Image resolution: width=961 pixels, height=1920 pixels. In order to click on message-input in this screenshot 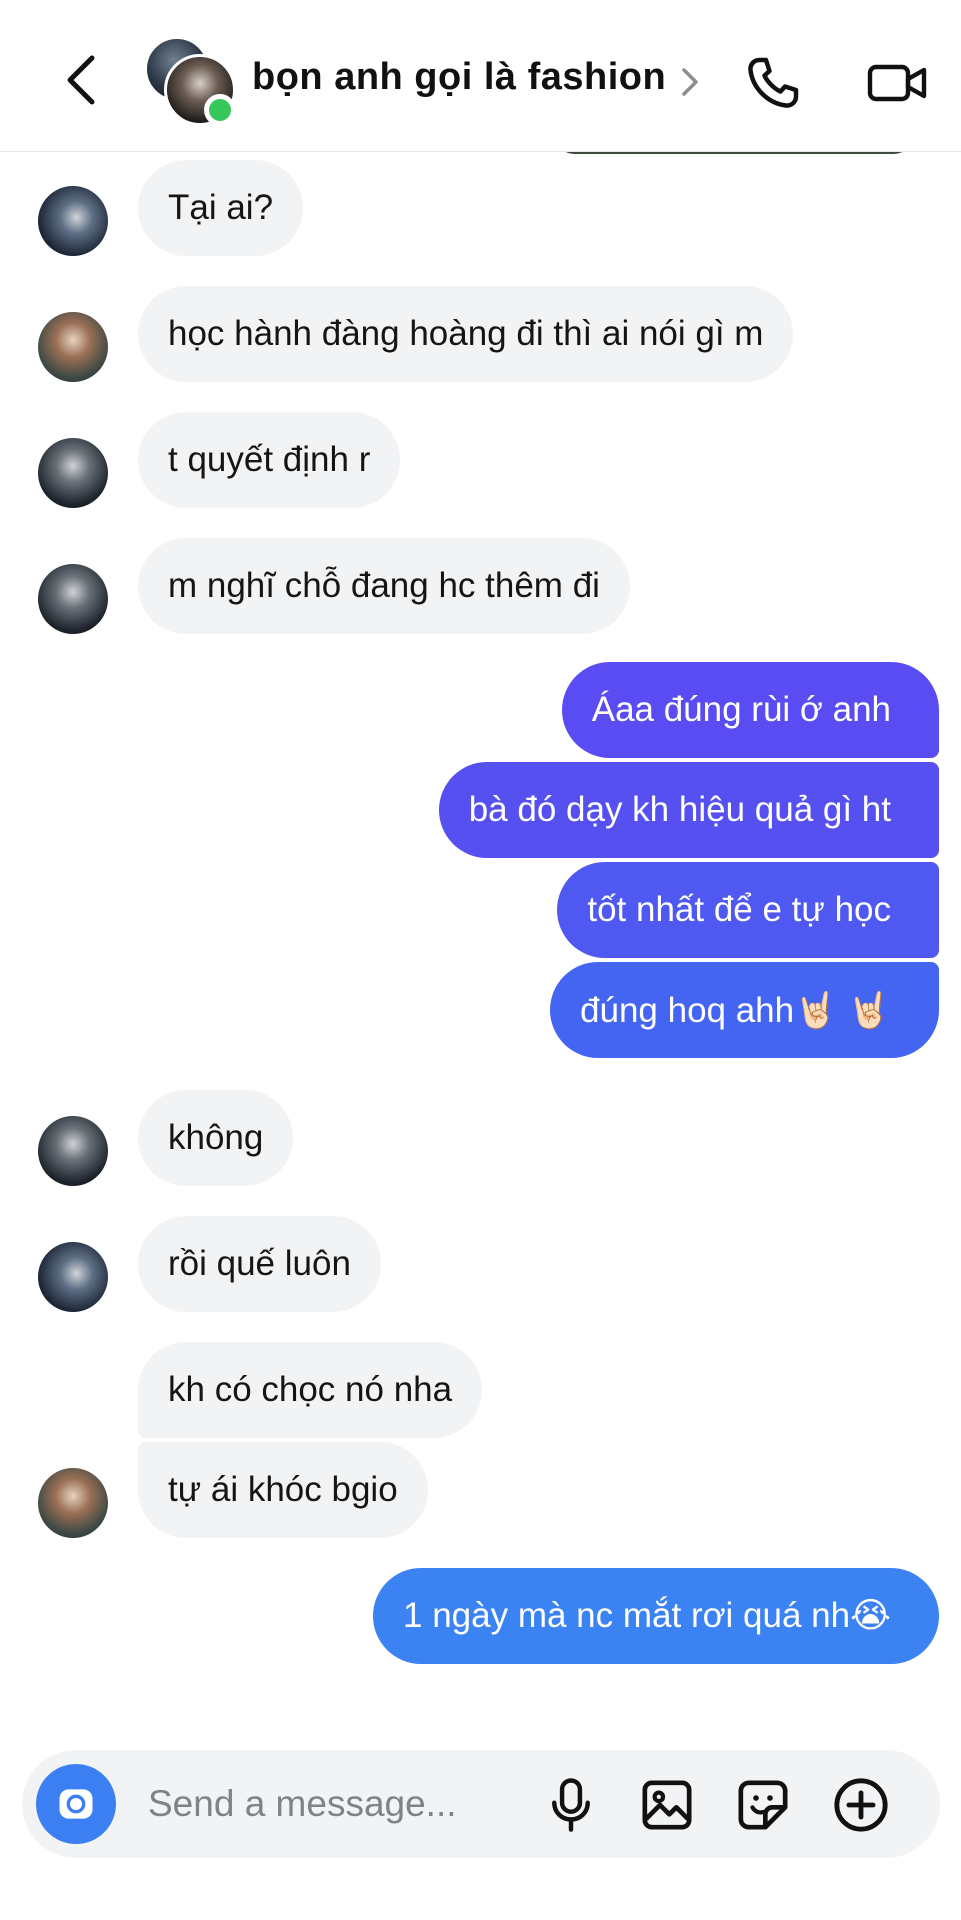, I will do `click(348, 1804)`.